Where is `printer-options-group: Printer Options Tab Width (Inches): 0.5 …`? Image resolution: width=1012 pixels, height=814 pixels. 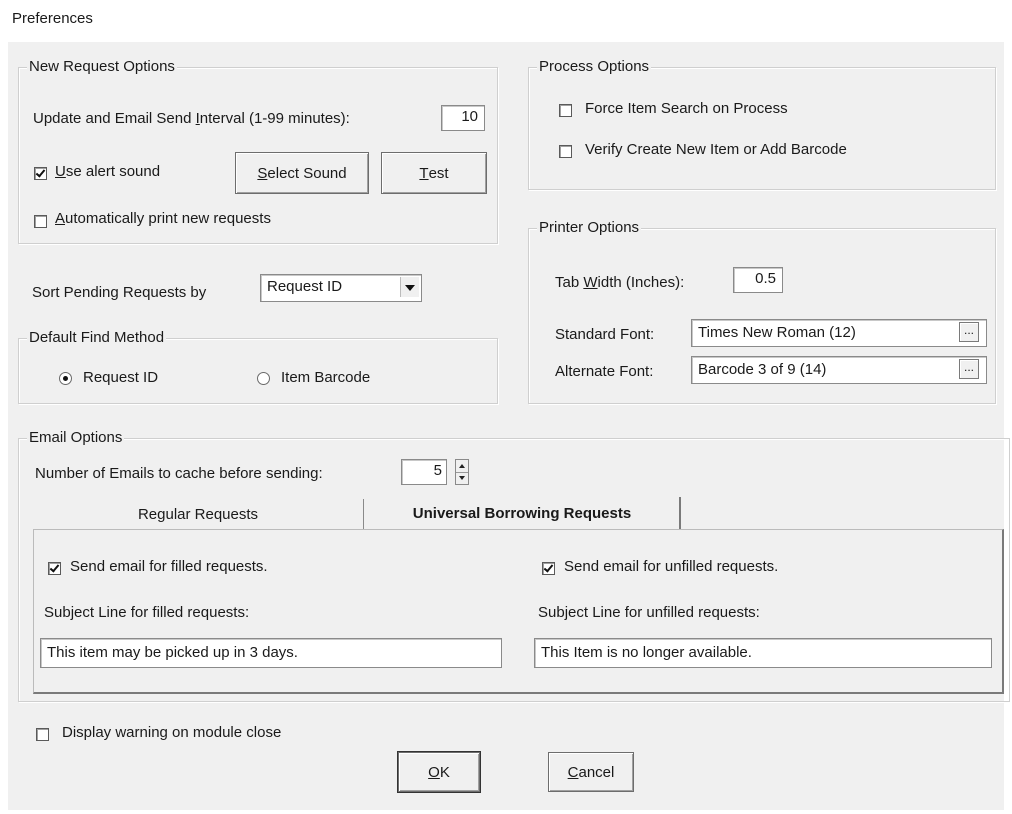
printer-options-group: Printer Options Tab Width (Inches): 0.5 … is located at coordinates (762, 311).